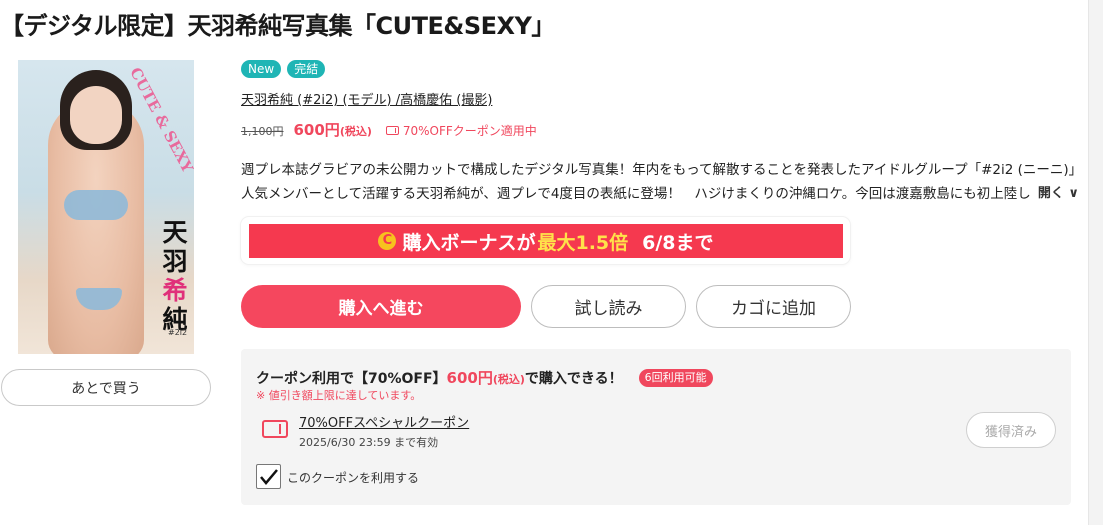 This screenshot has width=1103, height=525. What do you see at coordinates (339, 395) in the screenshot?
I see `coupon-limit-note: ※ 値引き額上限に達しています。` at bounding box center [339, 395].